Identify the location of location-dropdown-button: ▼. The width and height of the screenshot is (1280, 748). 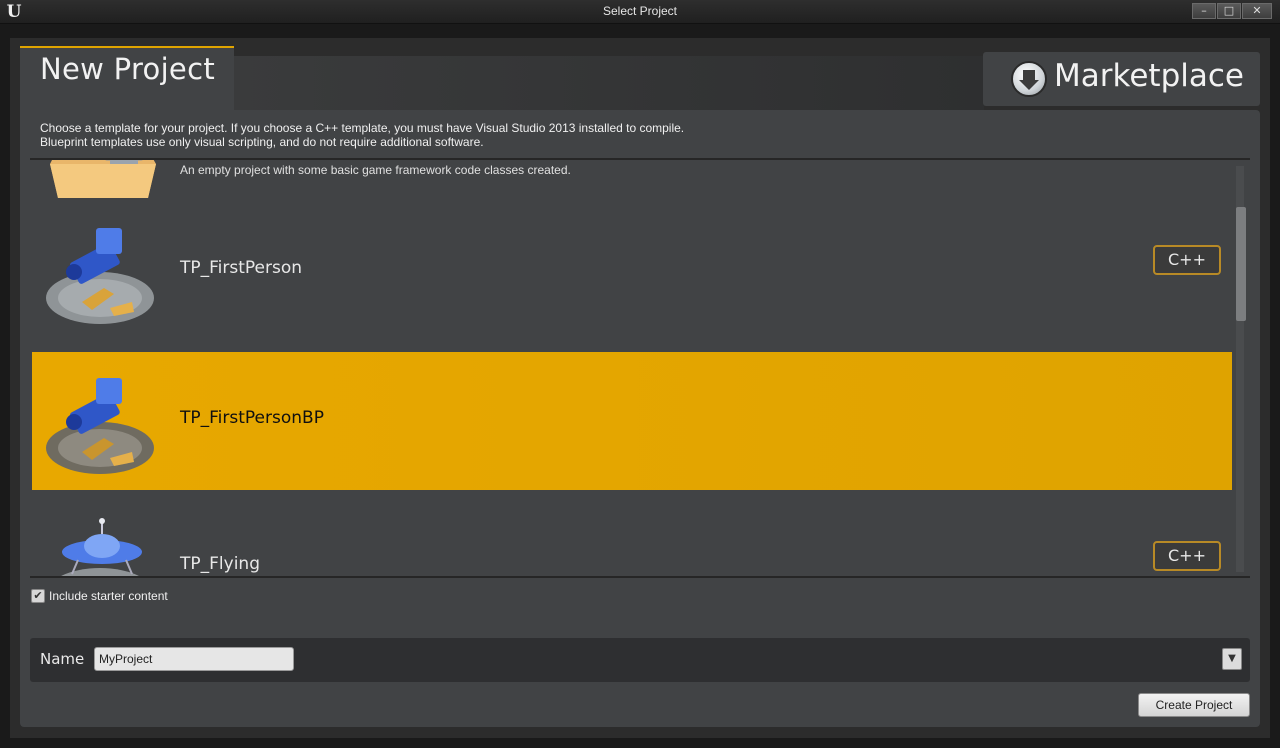
(1232, 659).